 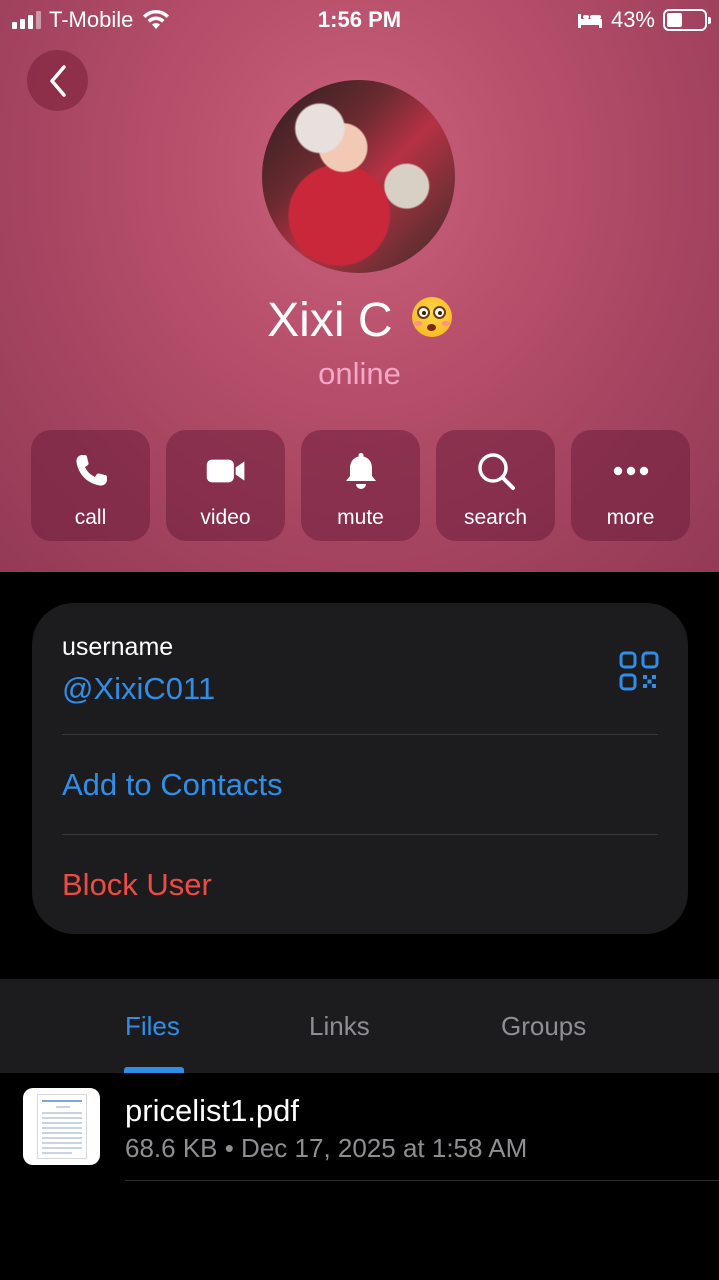 I want to click on mute-button: mute, so click(x=360, y=485).